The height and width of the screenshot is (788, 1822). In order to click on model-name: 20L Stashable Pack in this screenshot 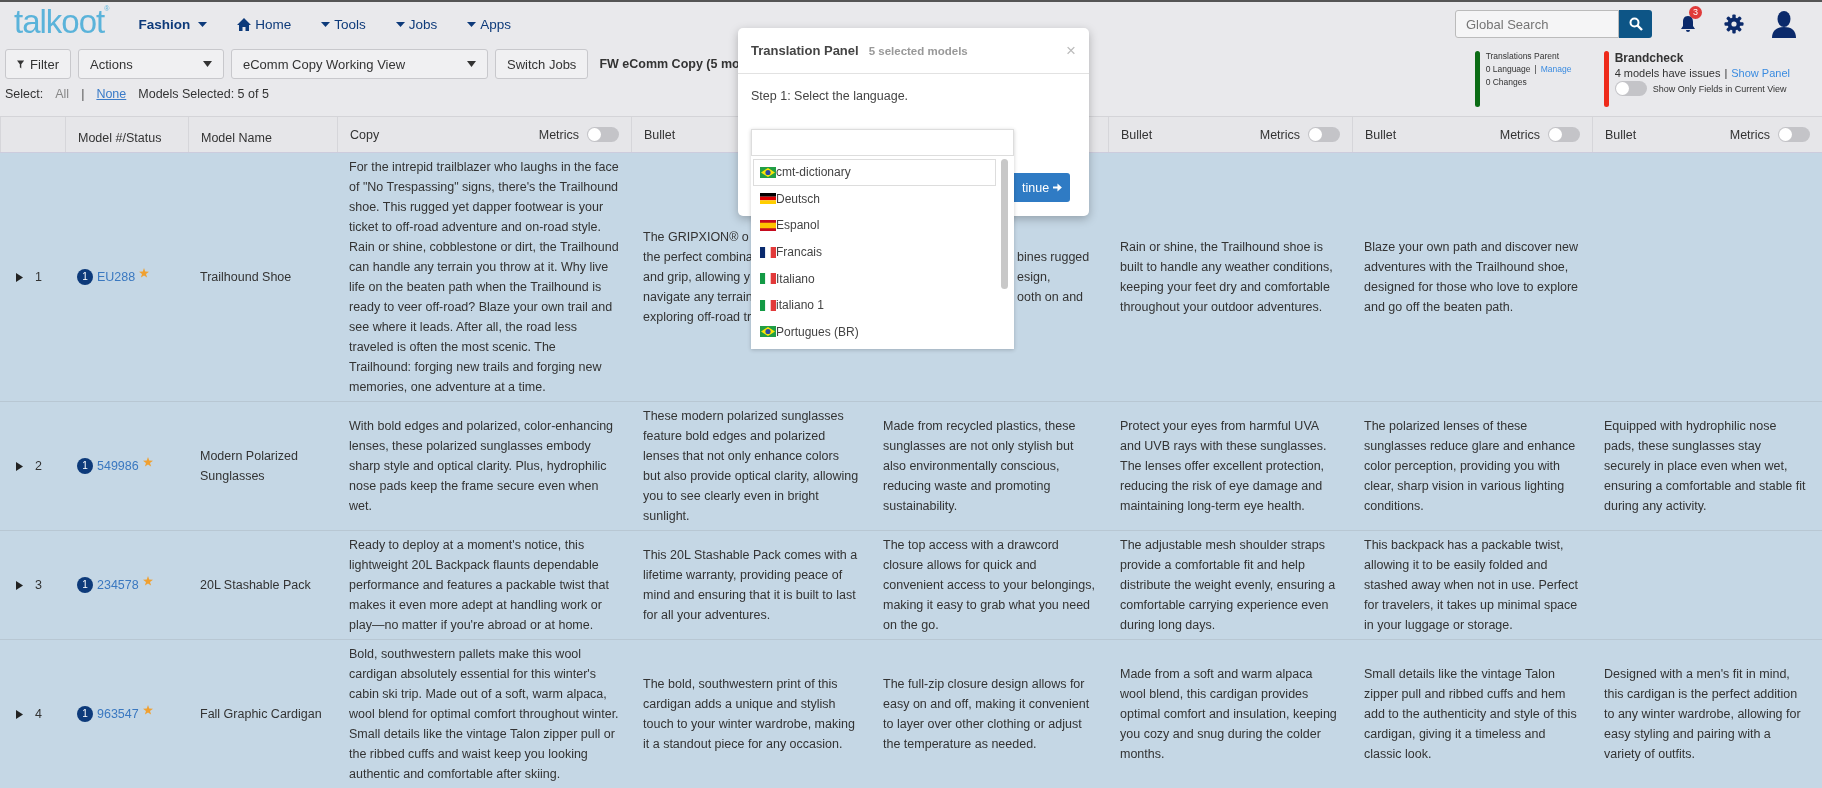, I will do `click(255, 585)`.